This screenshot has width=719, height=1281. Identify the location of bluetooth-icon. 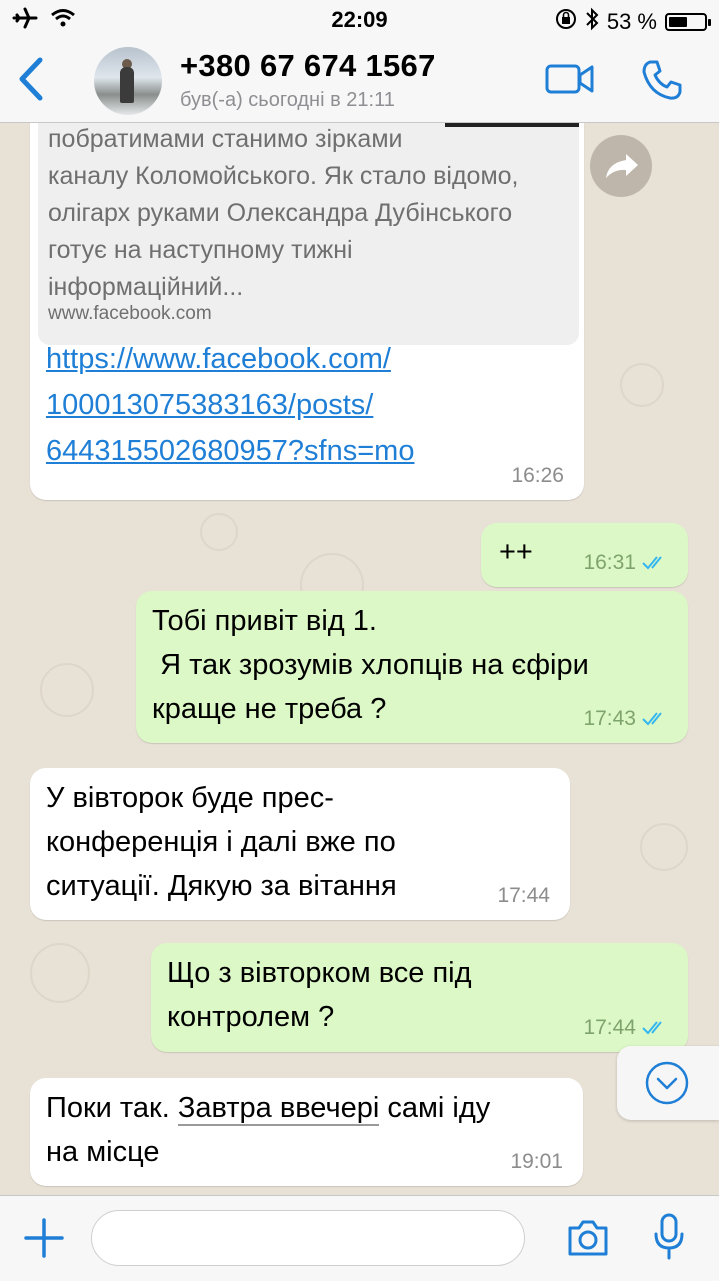
(592, 22).